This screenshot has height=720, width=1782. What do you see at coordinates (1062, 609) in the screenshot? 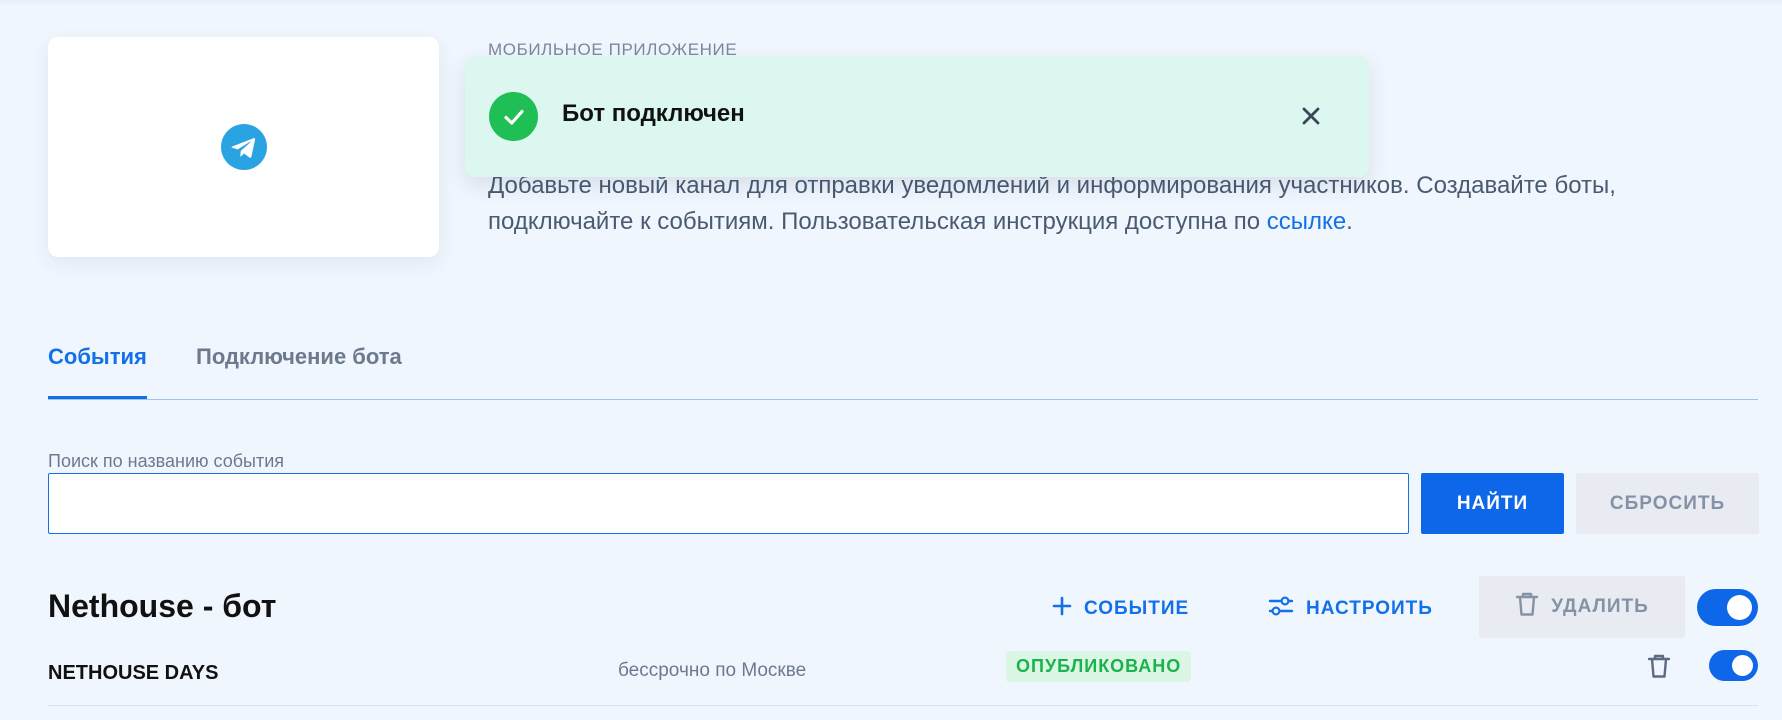
I see `plus-icon` at bounding box center [1062, 609].